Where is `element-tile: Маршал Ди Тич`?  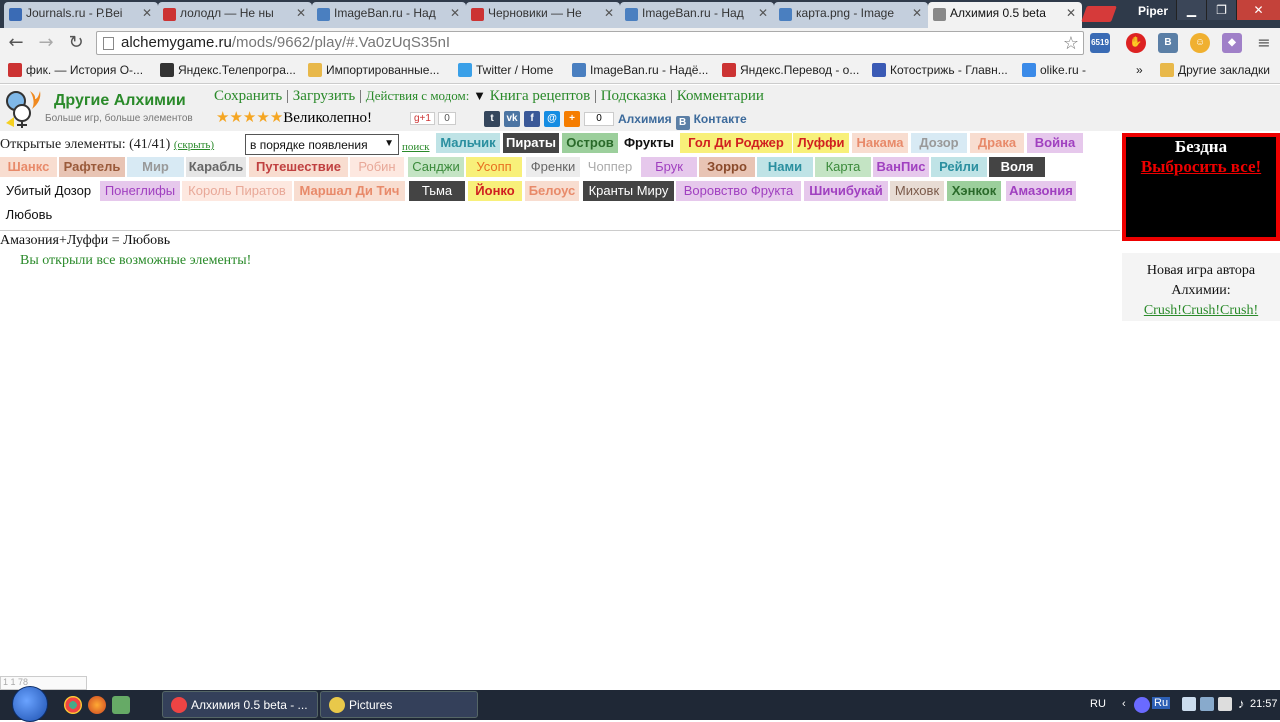 element-tile: Маршал Ди Тич is located at coordinates (349, 191).